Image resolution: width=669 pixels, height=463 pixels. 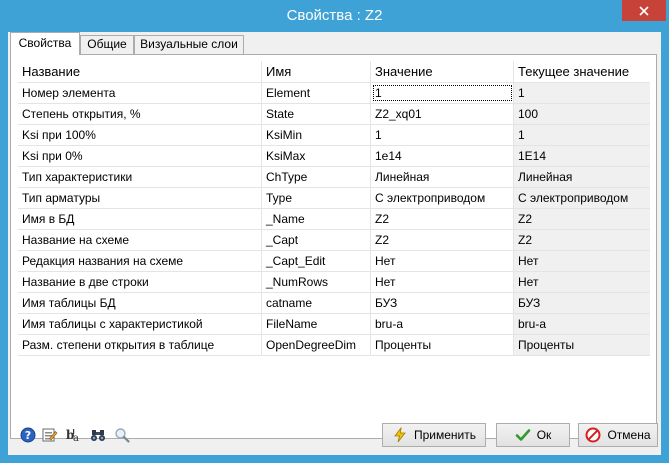 What do you see at coordinates (582, 198) in the screenshot?
I see `cell-current-value: С электроприводом` at bounding box center [582, 198].